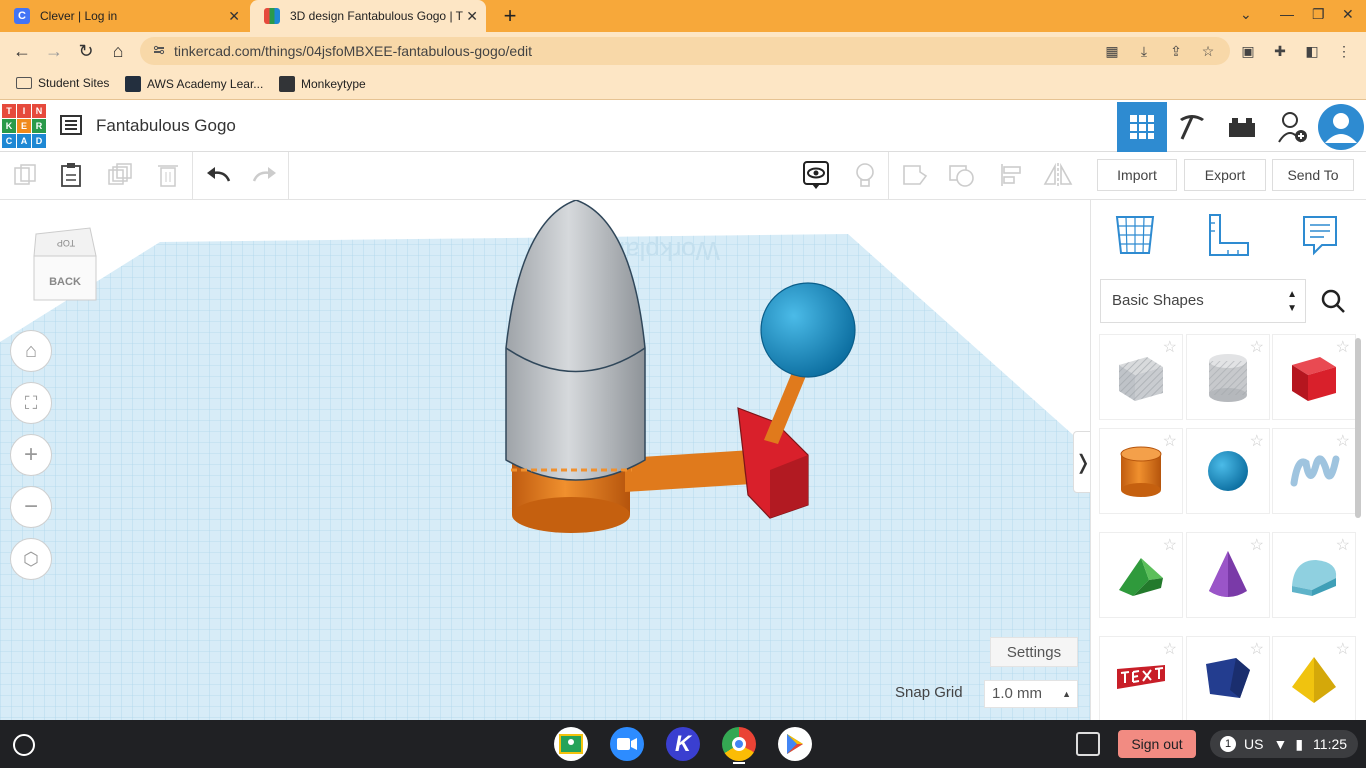  I want to click on kahoot-app-icon: K, so click(683, 744).